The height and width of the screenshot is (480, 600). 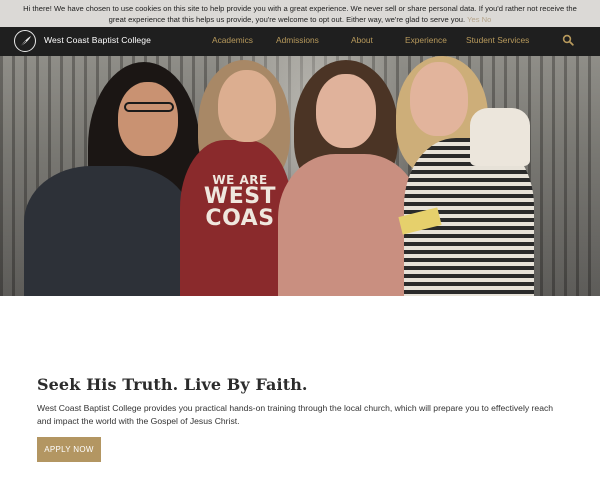 I want to click on cookie-opt-out-link: Yes No, so click(x=479, y=19).